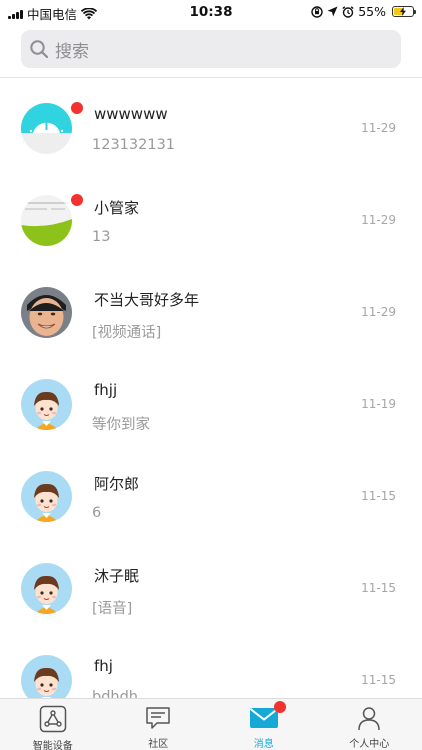 The width and height of the screenshot is (422, 750). I want to click on tab-label: 个人中心, so click(369, 744).